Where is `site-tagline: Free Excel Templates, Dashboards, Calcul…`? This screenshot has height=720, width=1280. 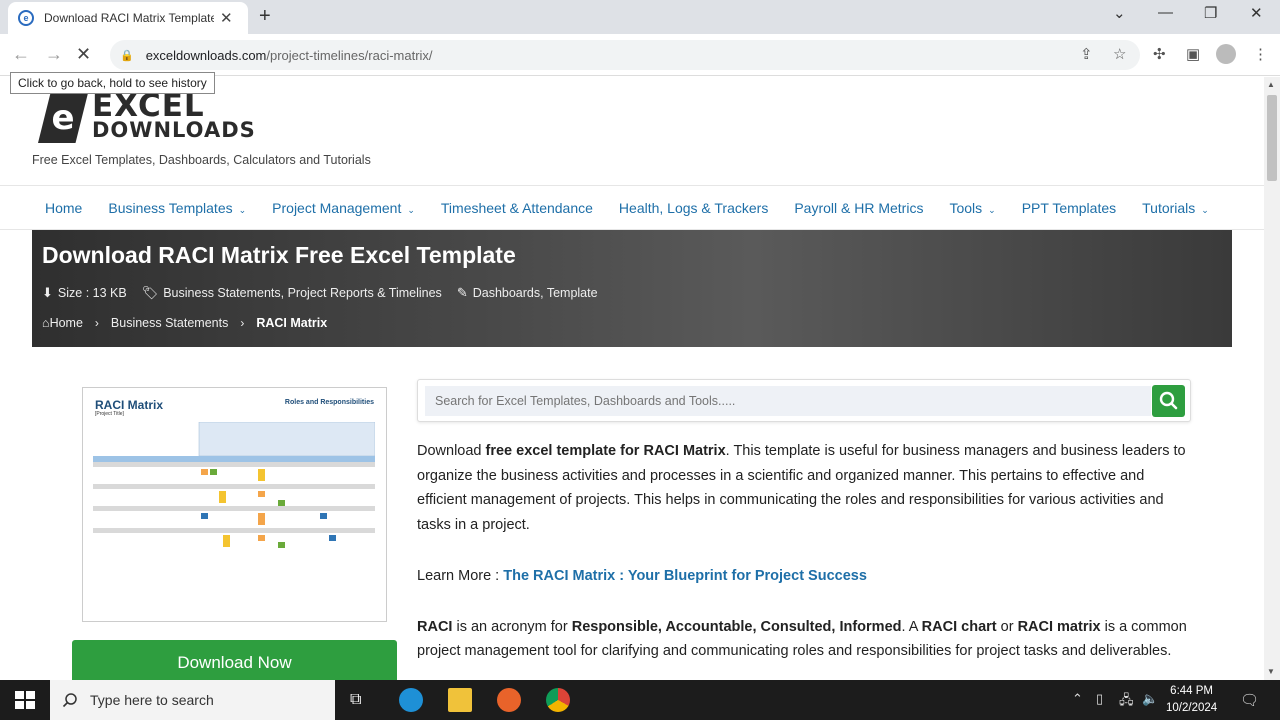 site-tagline: Free Excel Templates, Dashboards, Calcul… is located at coordinates (201, 160).